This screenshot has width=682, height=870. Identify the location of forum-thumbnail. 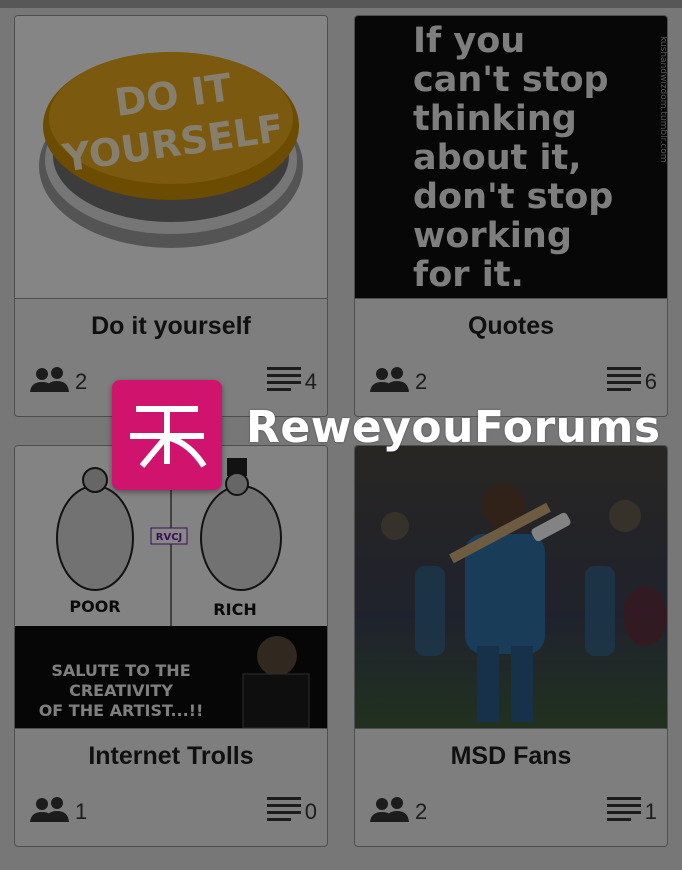
(511, 587).